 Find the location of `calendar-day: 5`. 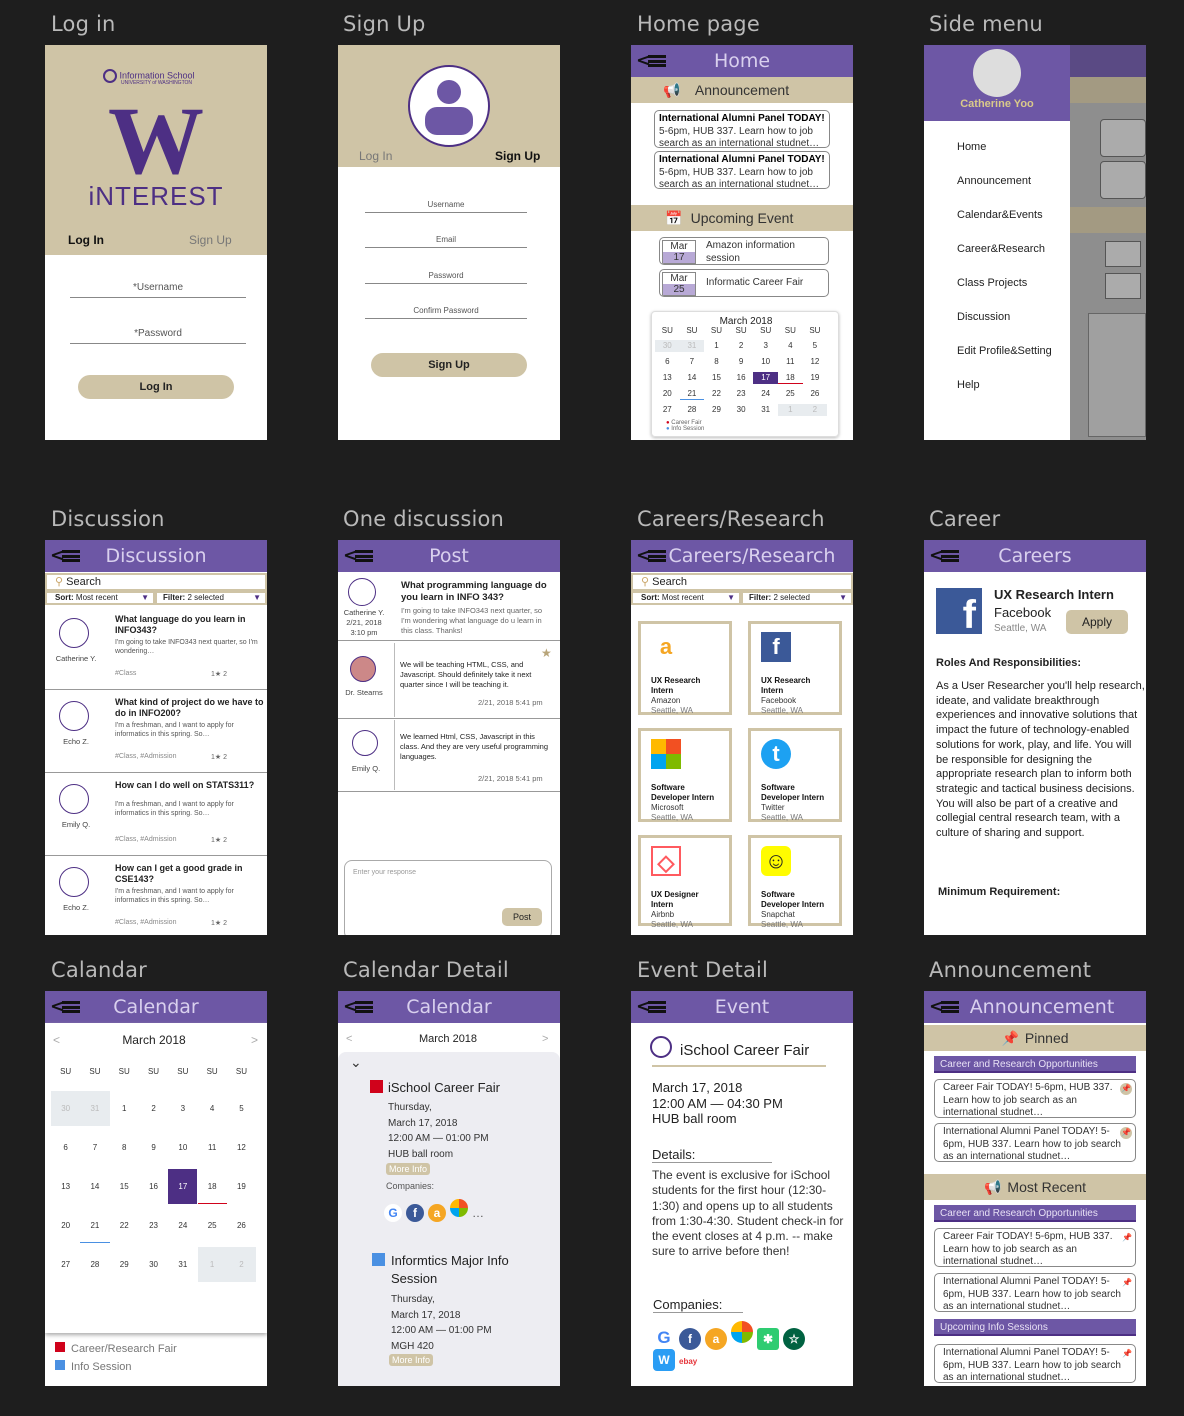

calendar-day: 5 is located at coordinates (241, 1108).